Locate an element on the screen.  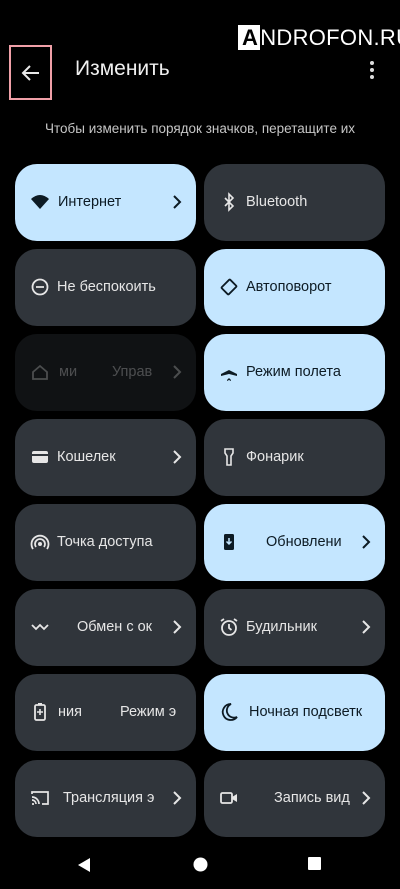
bluetooth-icon is located at coordinates (229, 202).